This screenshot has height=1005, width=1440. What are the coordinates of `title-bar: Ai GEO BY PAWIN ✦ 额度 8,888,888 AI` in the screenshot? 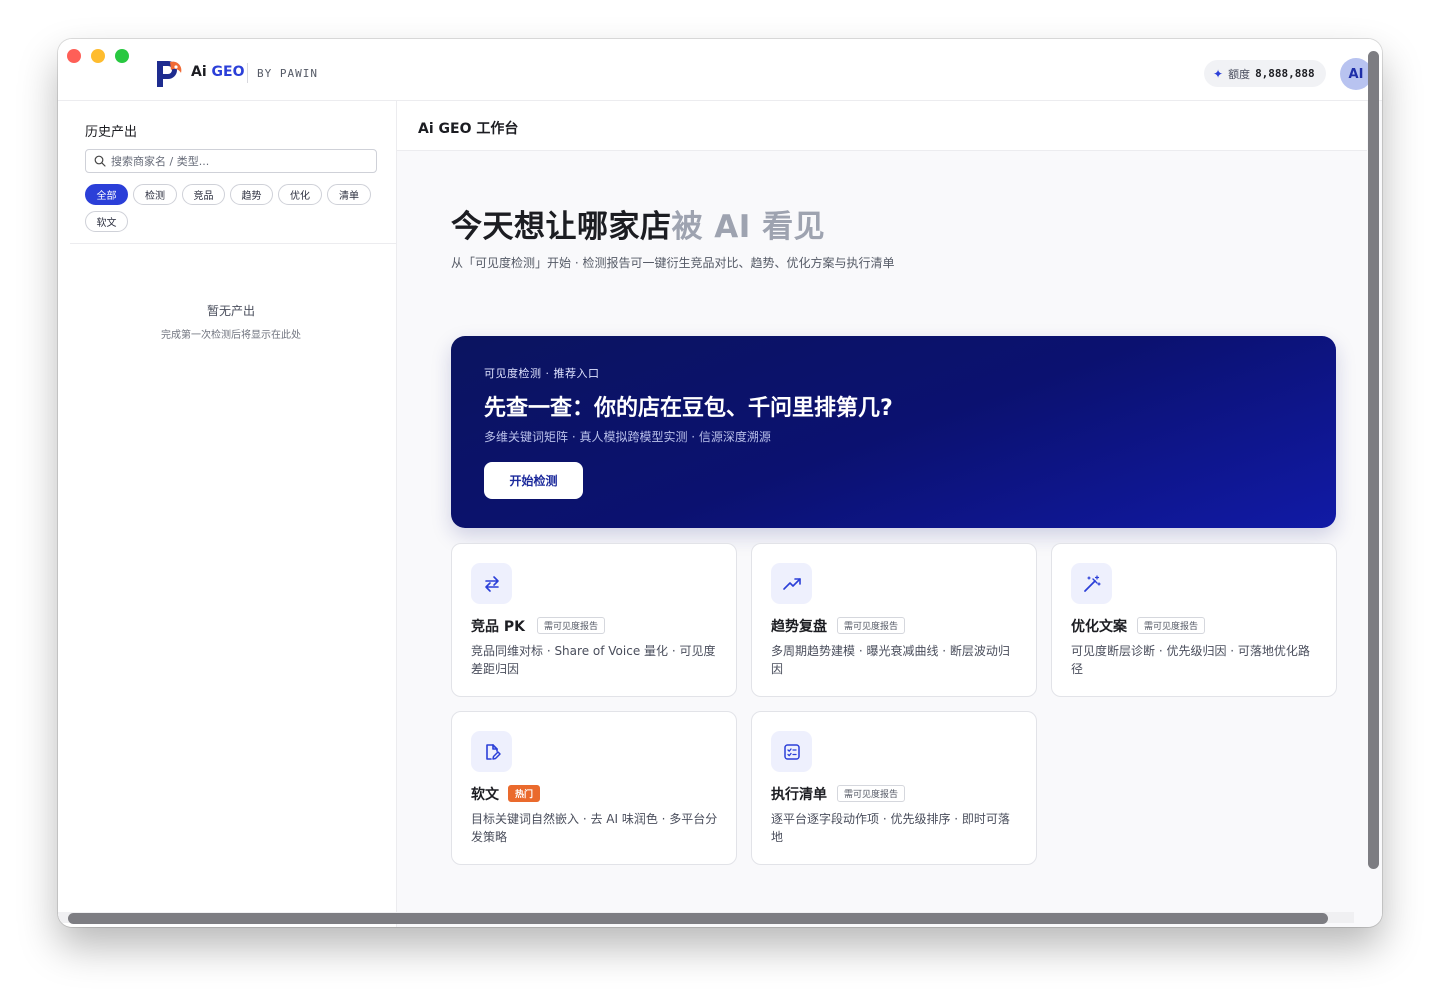 It's located at (720, 70).